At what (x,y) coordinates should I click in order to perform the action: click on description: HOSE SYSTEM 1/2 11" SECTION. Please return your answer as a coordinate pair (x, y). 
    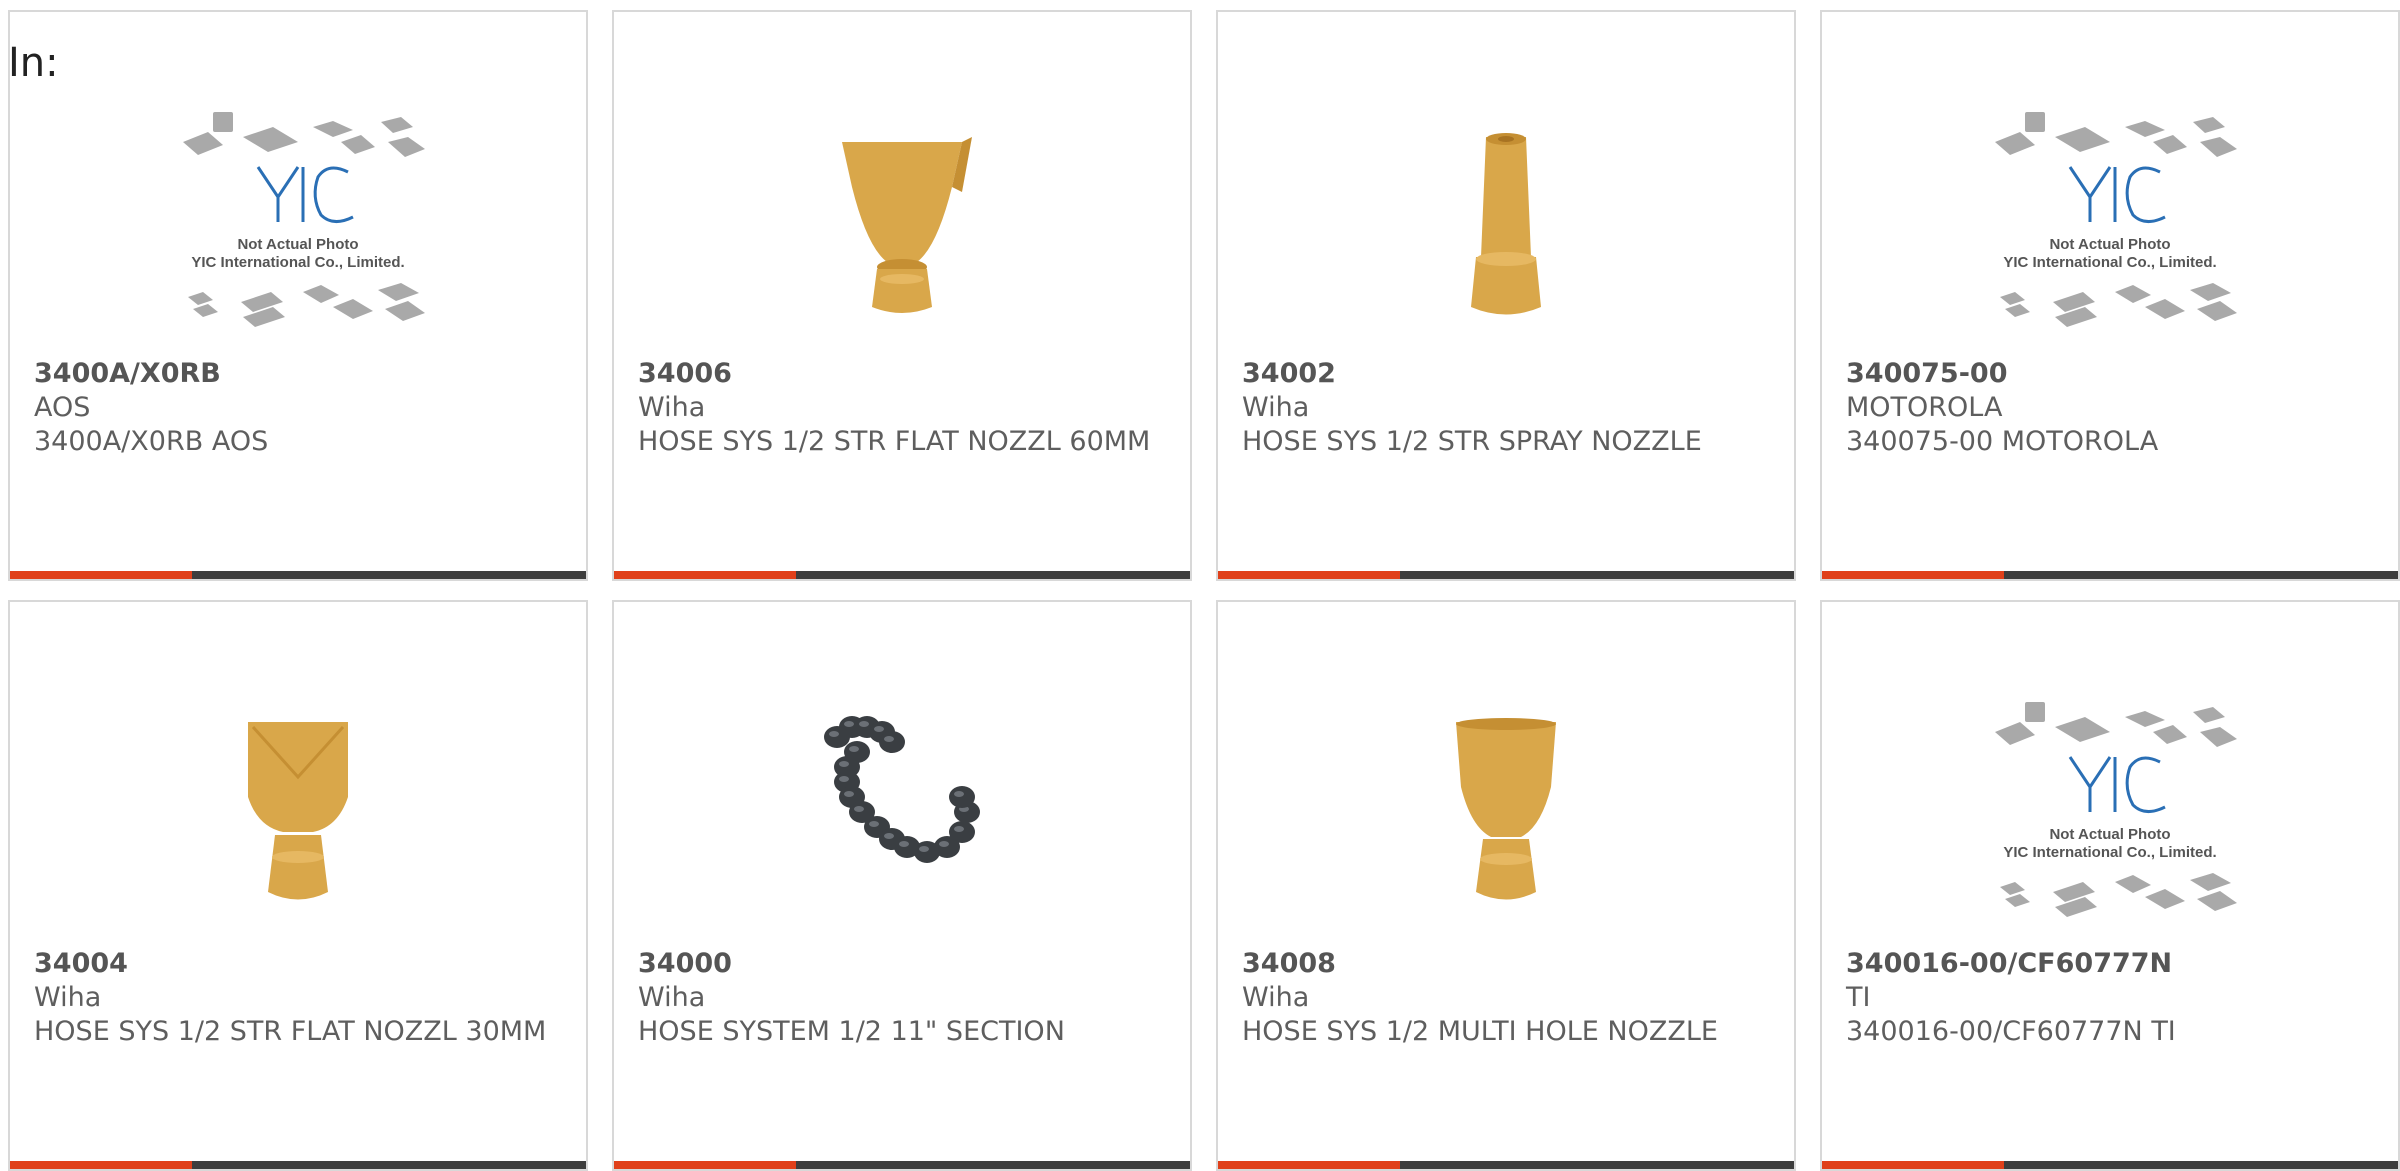
    Looking at the image, I should click on (851, 1031).